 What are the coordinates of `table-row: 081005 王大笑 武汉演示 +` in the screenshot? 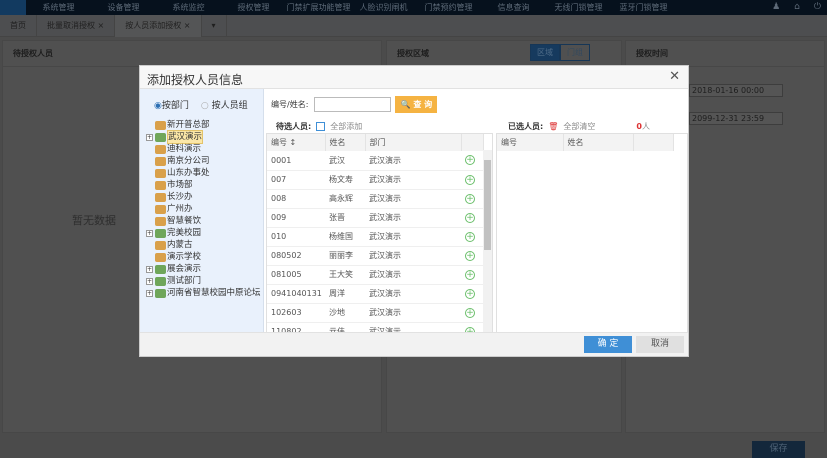 It's located at (375, 275).